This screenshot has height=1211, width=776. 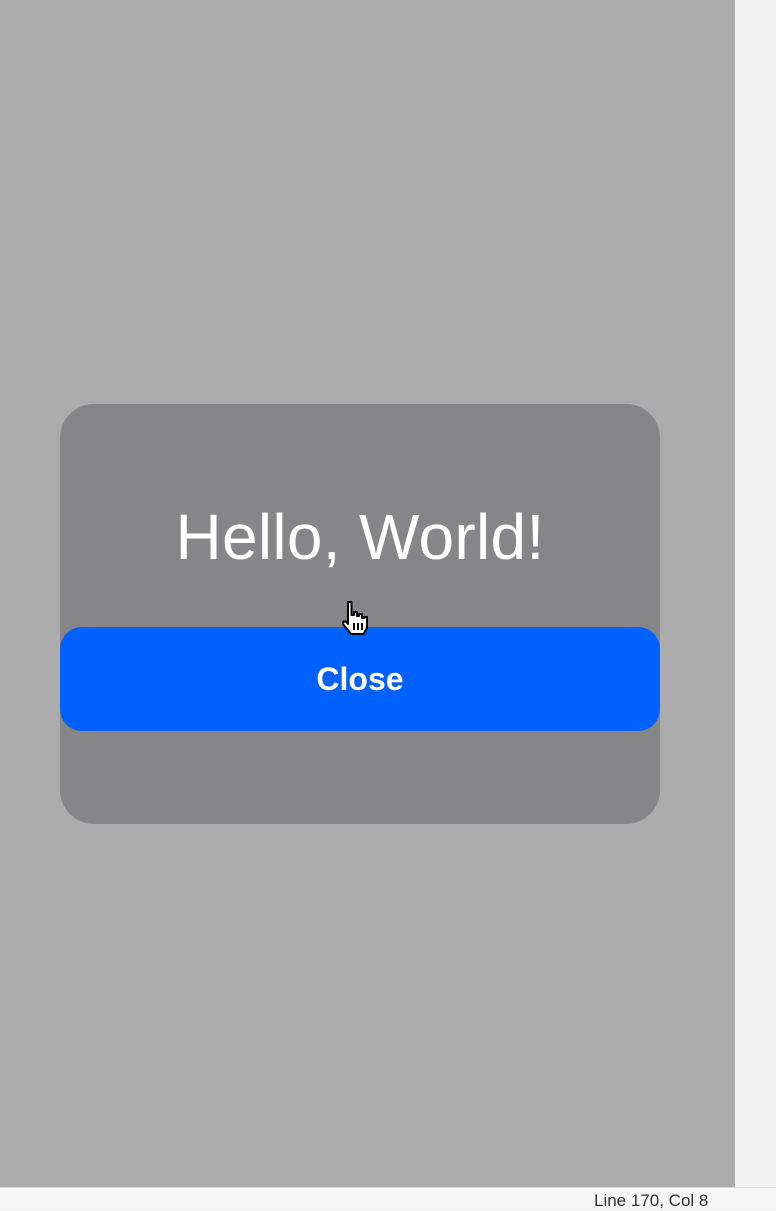 What do you see at coordinates (355, 618) in the screenshot?
I see `hand-pointer-icon` at bounding box center [355, 618].